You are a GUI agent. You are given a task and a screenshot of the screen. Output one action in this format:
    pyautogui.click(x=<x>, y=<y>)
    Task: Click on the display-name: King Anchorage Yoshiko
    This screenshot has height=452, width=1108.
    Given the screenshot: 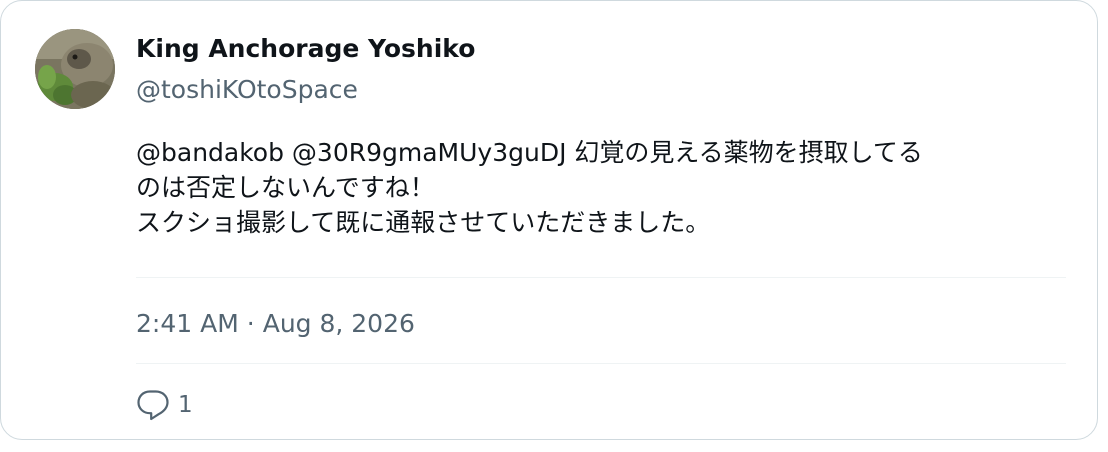 What is the action you would take?
    pyautogui.click(x=305, y=48)
    